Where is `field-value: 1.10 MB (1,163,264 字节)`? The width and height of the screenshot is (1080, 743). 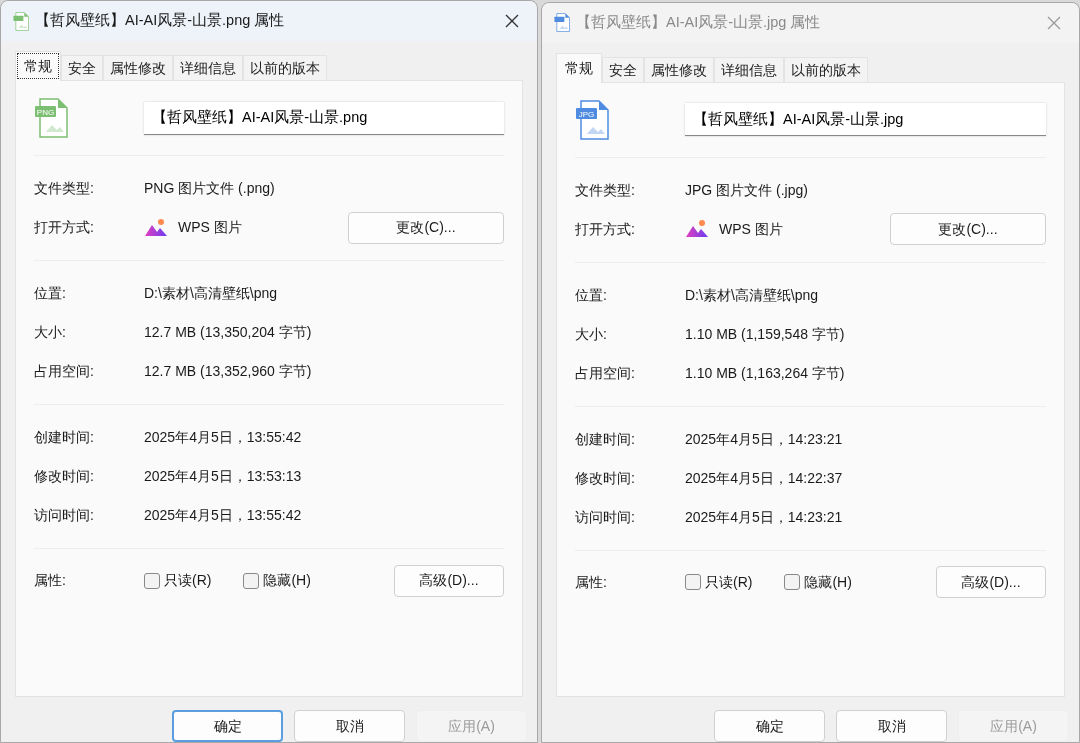
field-value: 1.10 MB (1,163,264 字节) is located at coordinates (765, 373).